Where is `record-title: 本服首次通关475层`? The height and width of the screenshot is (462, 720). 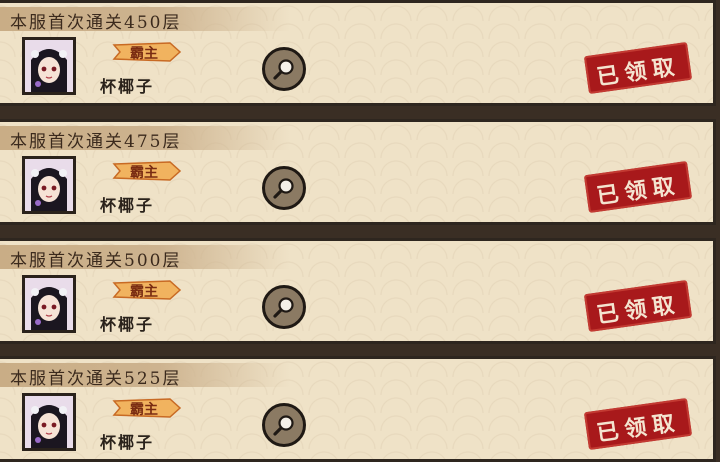
record-title: 本服首次通关475层 is located at coordinates (96, 142).